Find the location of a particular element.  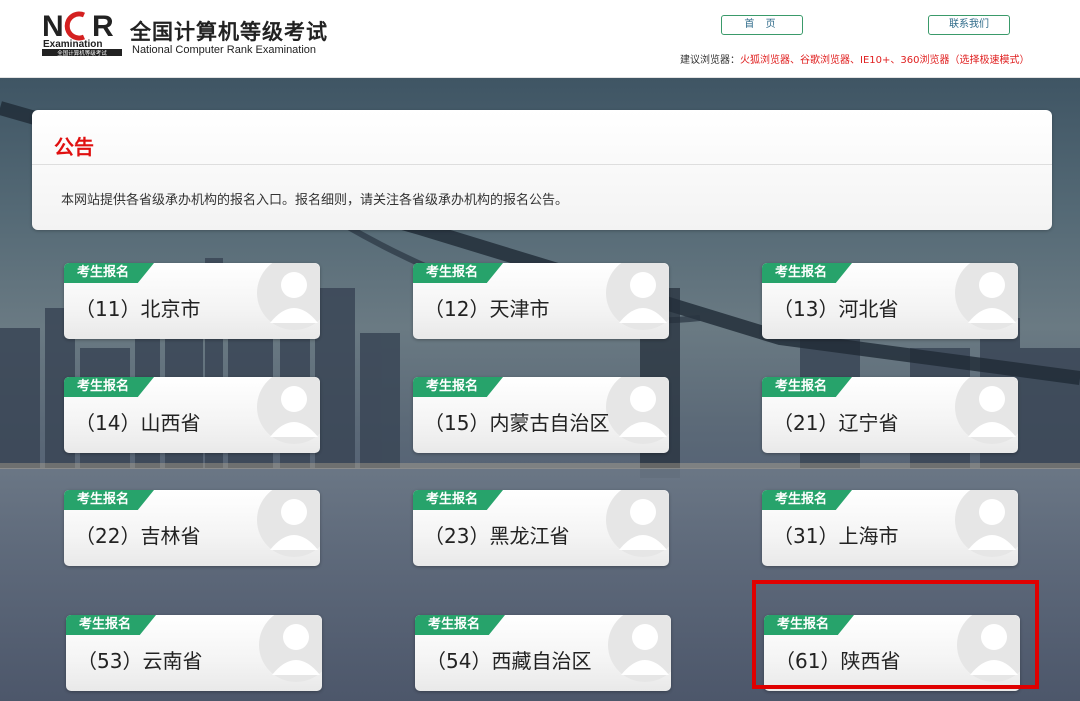

svg-text: Examination is located at coordinates (72, 44).